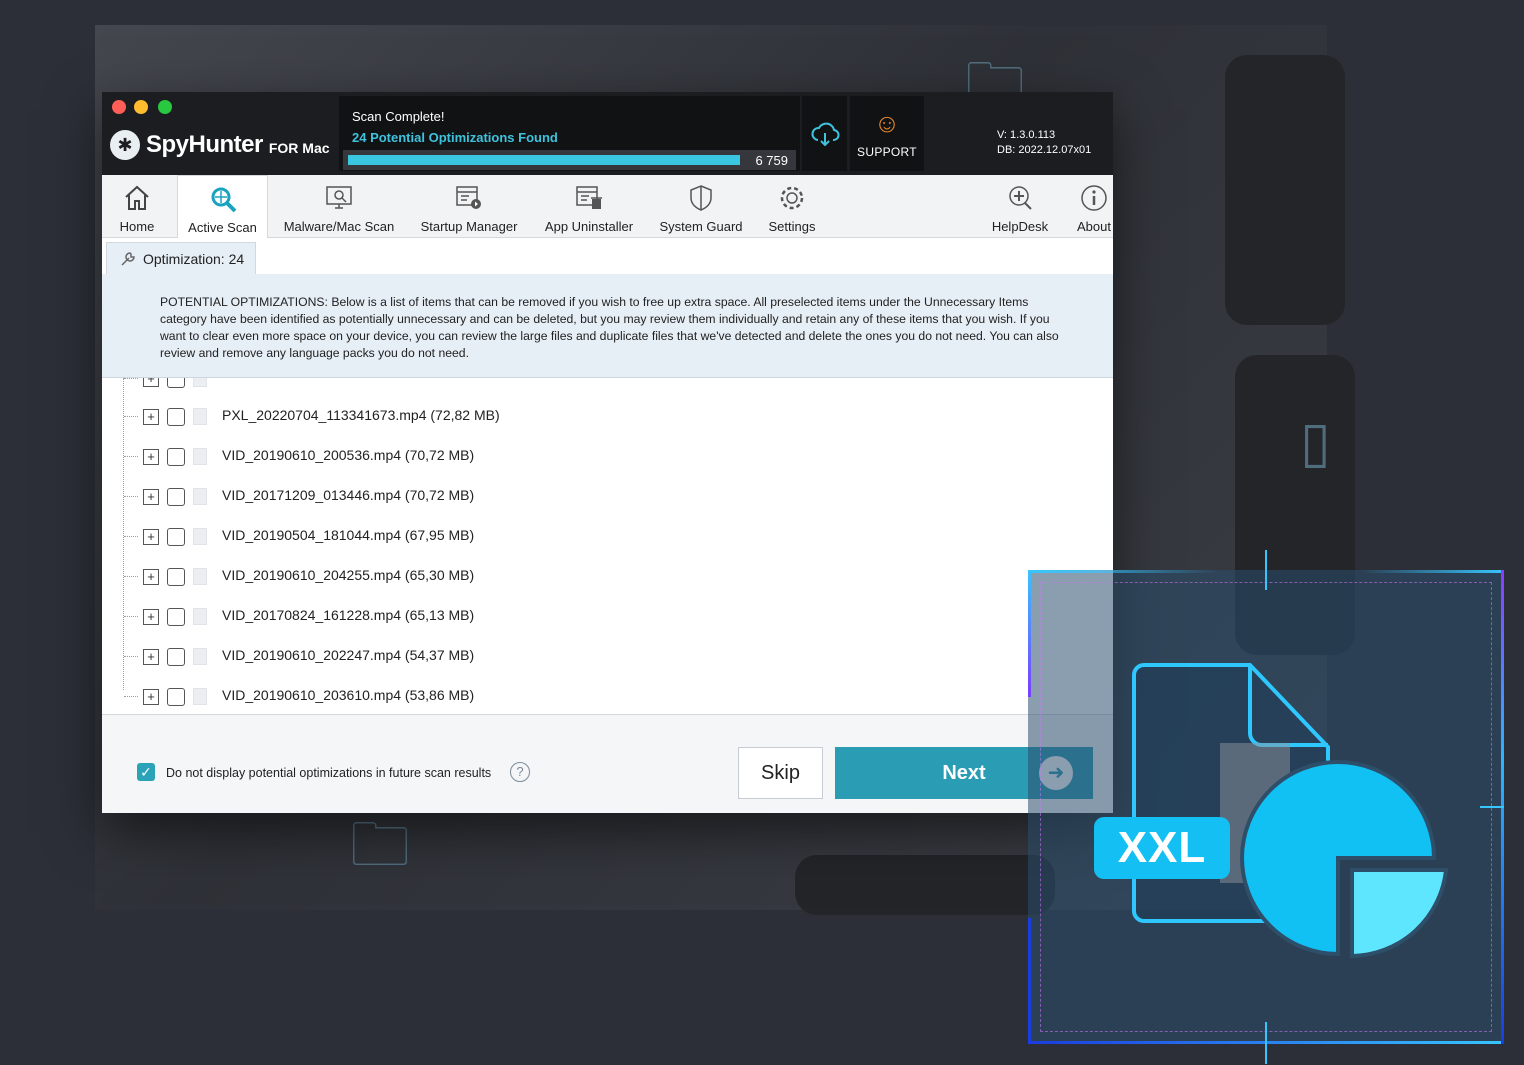  What do you see at coordinates (607, 576) in the screenshot?
I see `list-item: + VID_20190610_204255.mp4 (65,30 MB)` at bounding box center [607, 576].